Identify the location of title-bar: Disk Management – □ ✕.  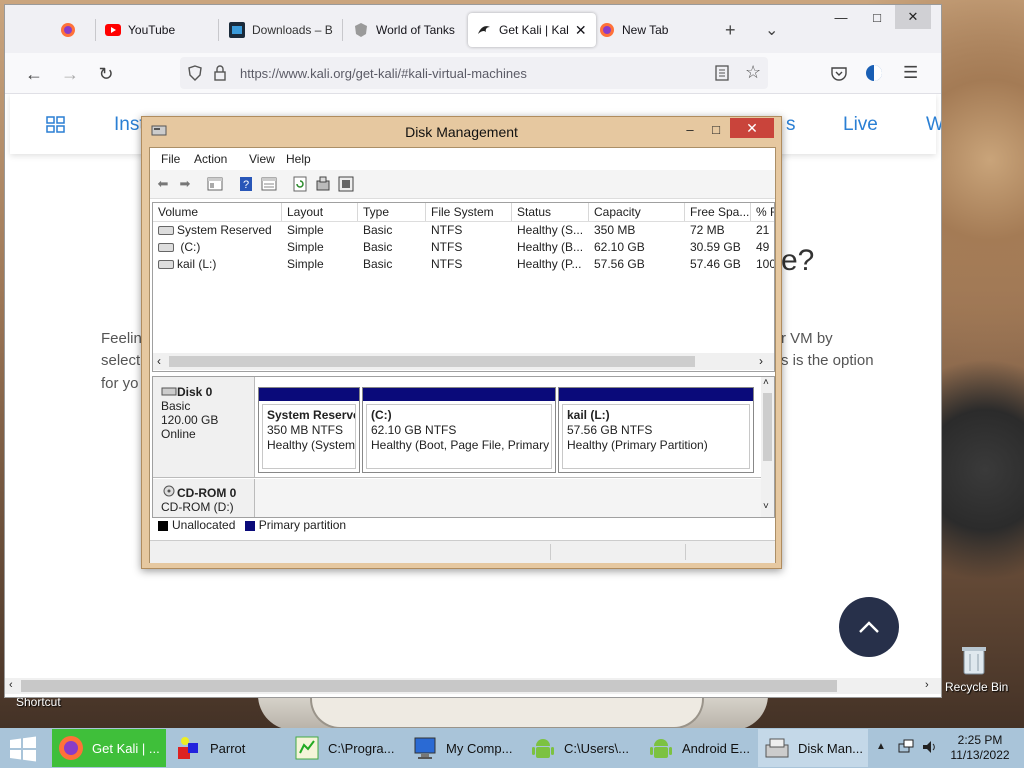
(461, 131).